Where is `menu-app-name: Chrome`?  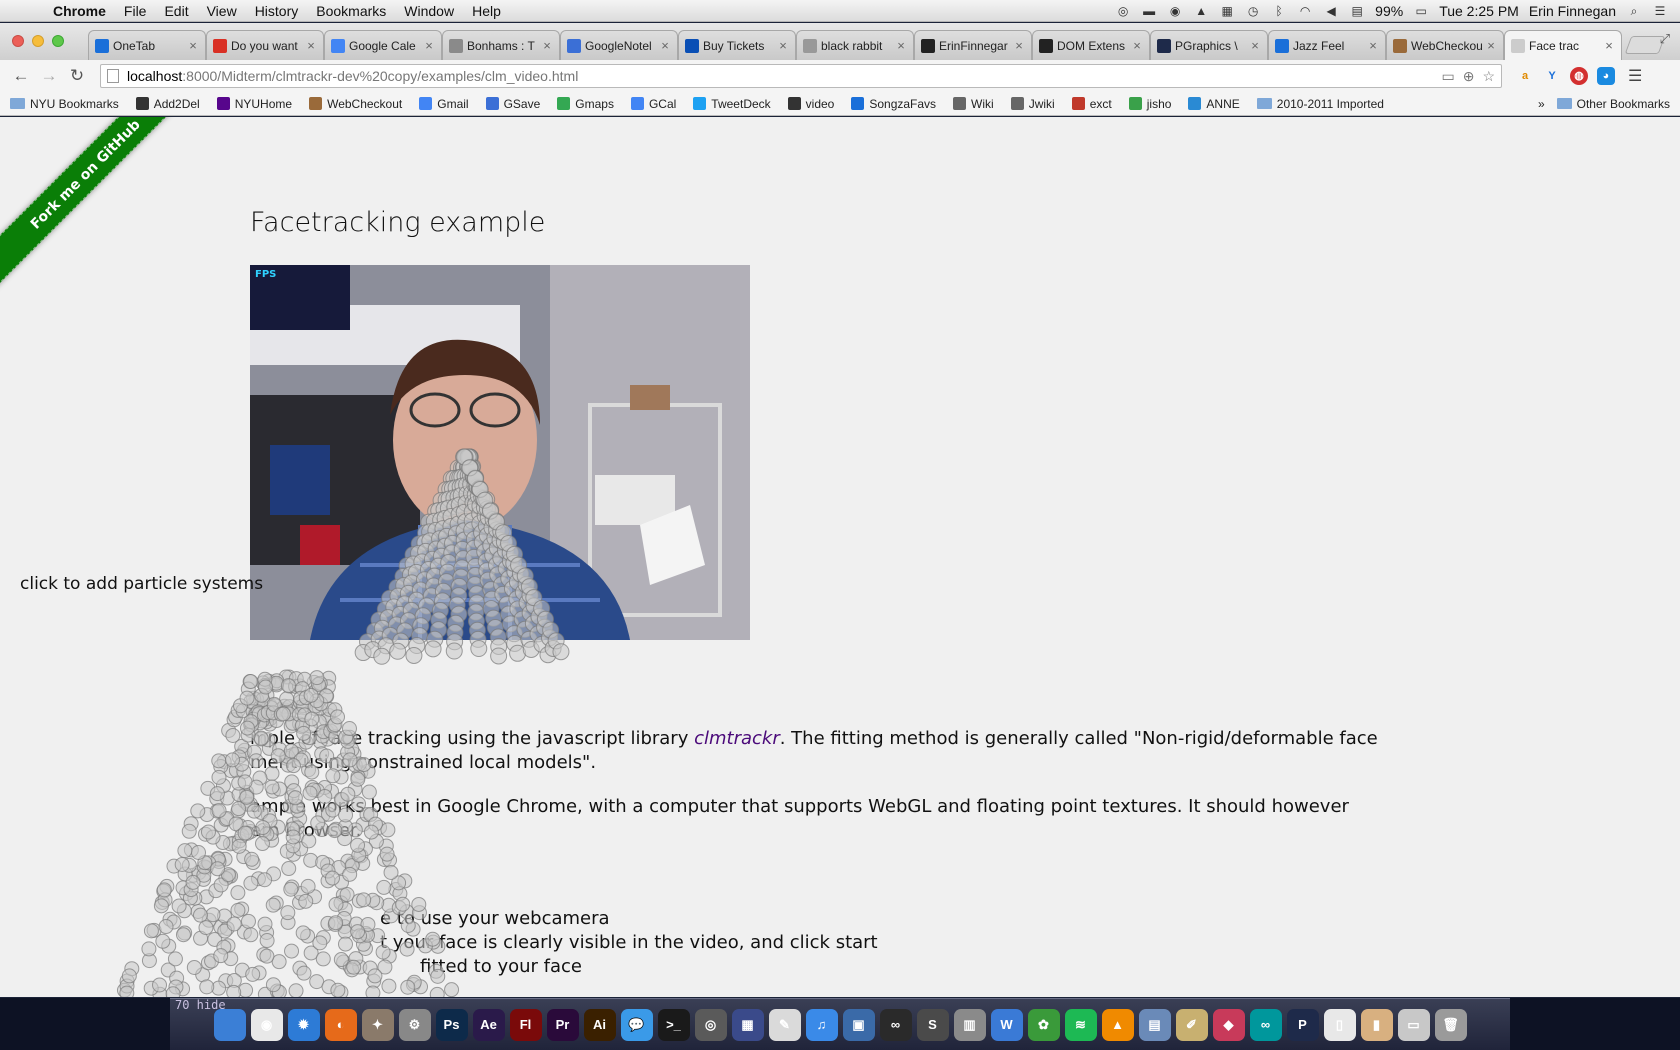 menu-app-name: Chrome is located at coordinates (79, 11).